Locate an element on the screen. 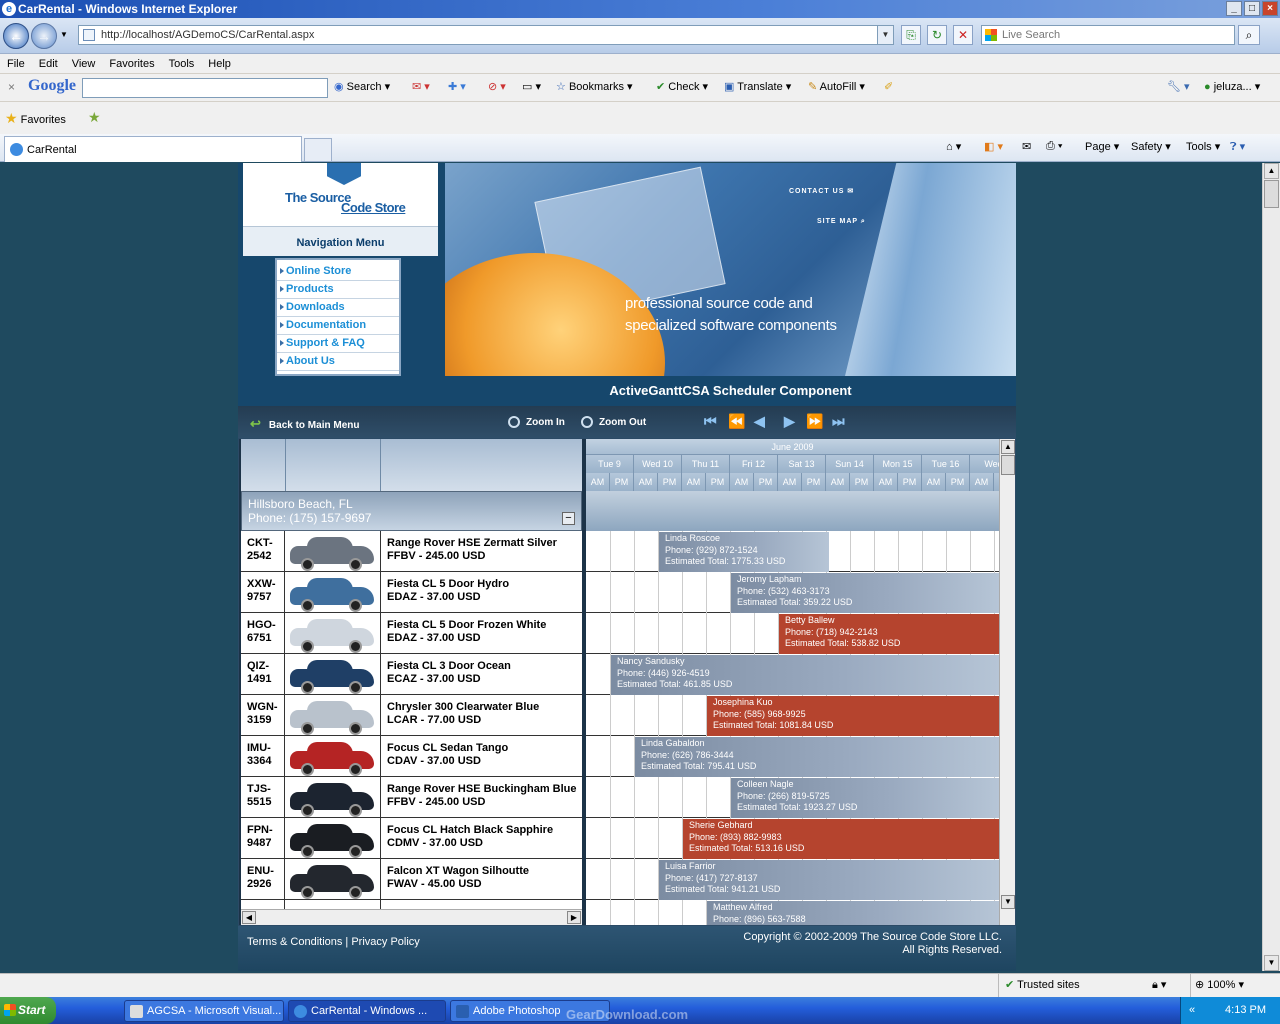  compatibility-icon: ⎘ is located at coordinates (911, 35).